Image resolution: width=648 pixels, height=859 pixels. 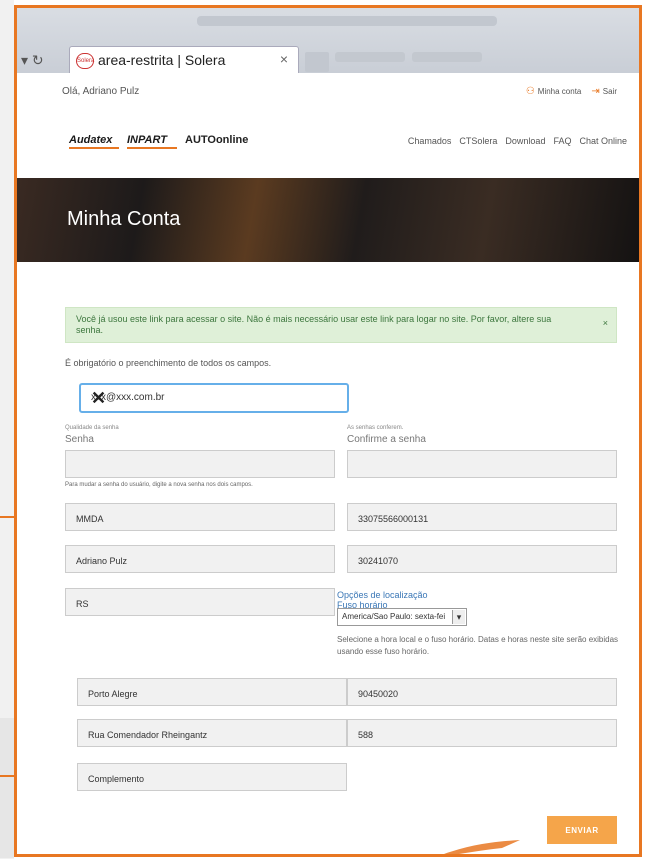 I want to click on reload-icon: ↻, so click(x=38, y=60).